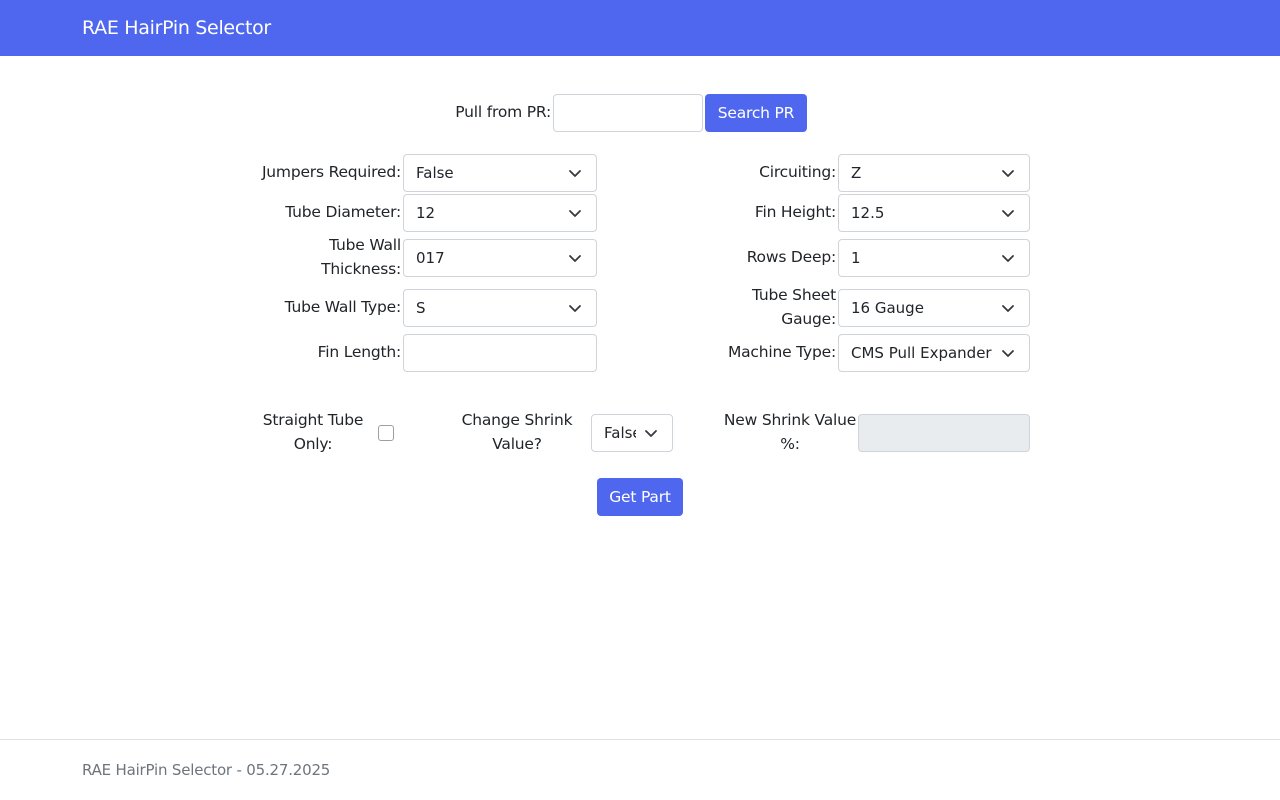  Describe the element at coordinates (934, 213) in the screenshot. I see `fin-height-select: 12.5` at that location.